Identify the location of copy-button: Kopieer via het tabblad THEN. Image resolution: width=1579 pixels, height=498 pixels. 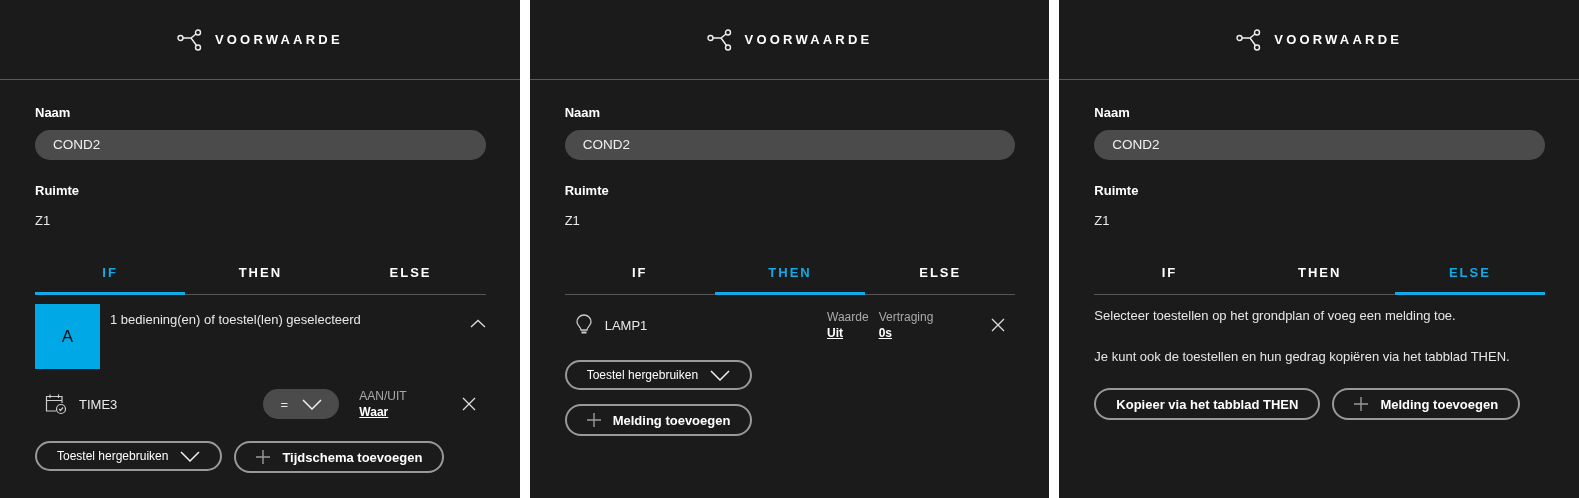
(1207, 404).